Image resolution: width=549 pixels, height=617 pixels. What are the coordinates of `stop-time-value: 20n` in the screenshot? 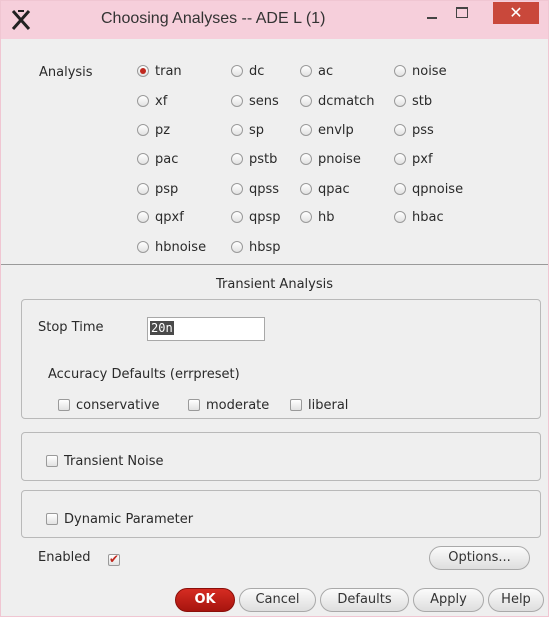 It's located at (162, 328).